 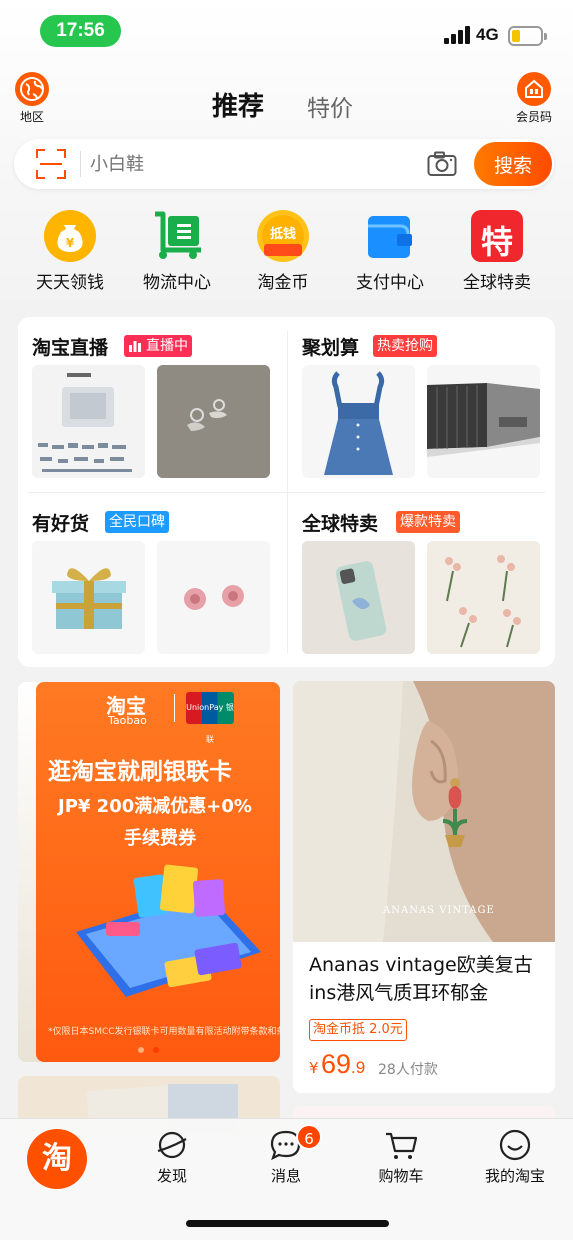 What do you see at coordinates (141, 1050) in the screenshot?
I see `carousel-dot` at bounding box center [141, 1050].